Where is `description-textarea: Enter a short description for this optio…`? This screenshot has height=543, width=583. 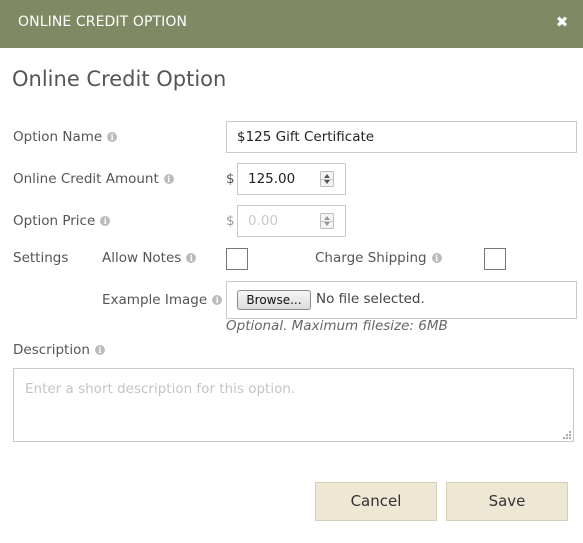
description-textarea: Enter a short description for this optio… is located at coordinates (293, 405).